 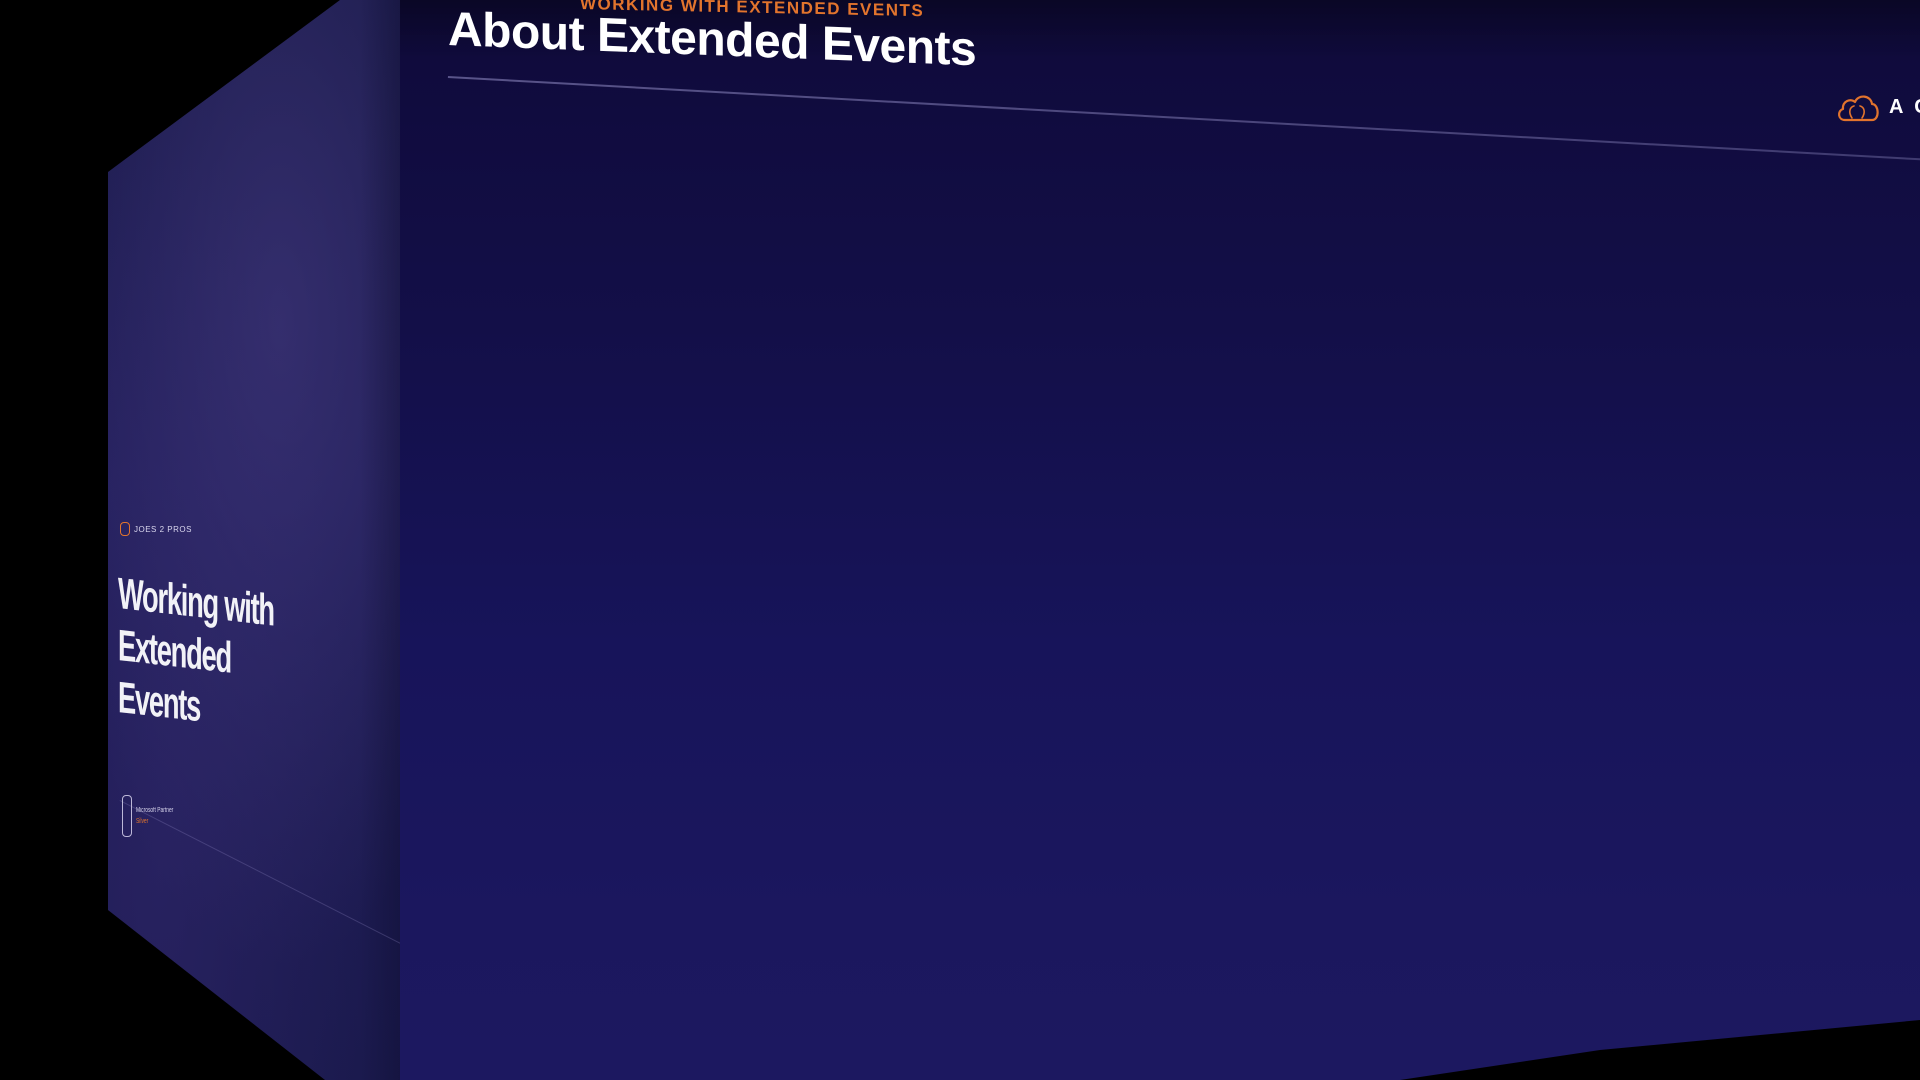 What do you see at coordinates (127, 816) in the screenshot?
I see `partner-badge-icon` at bounding box center [127, 816].